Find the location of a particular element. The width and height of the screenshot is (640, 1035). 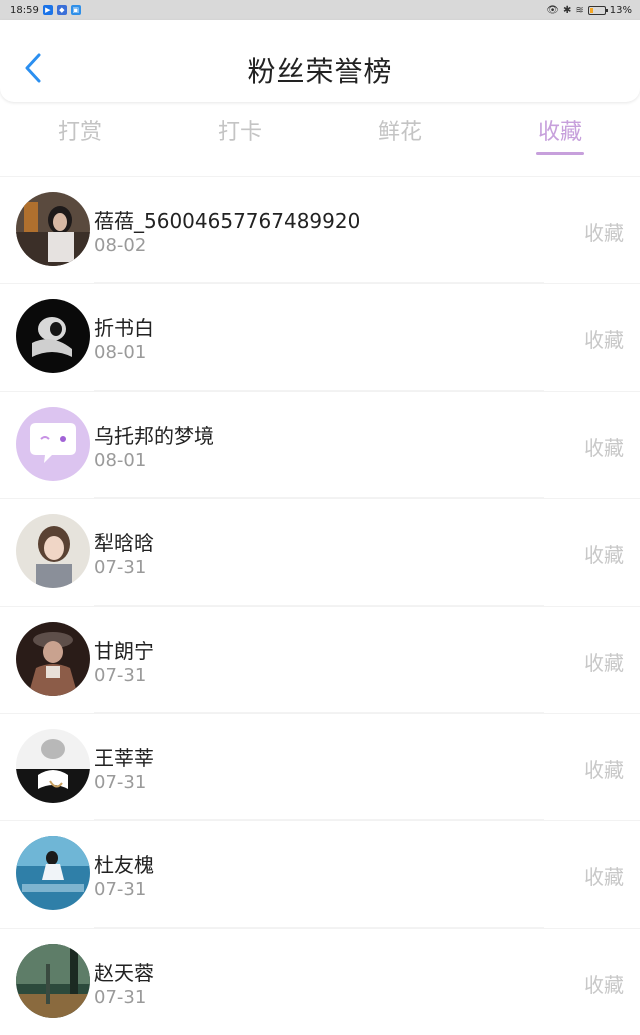

list-item: 乌托邦的梦境 08-01 收藏 is located at coordinates (320, 444).